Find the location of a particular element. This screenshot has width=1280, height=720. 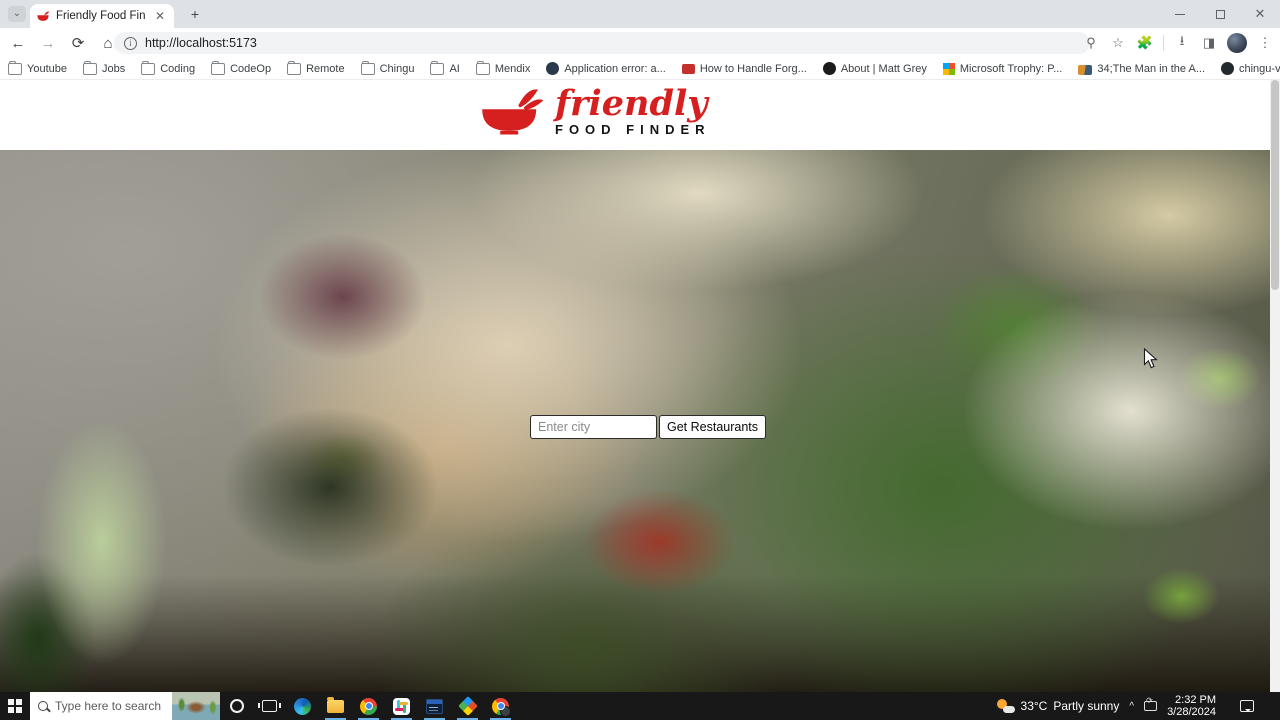

slack-button is located at coordinates (401, 706).